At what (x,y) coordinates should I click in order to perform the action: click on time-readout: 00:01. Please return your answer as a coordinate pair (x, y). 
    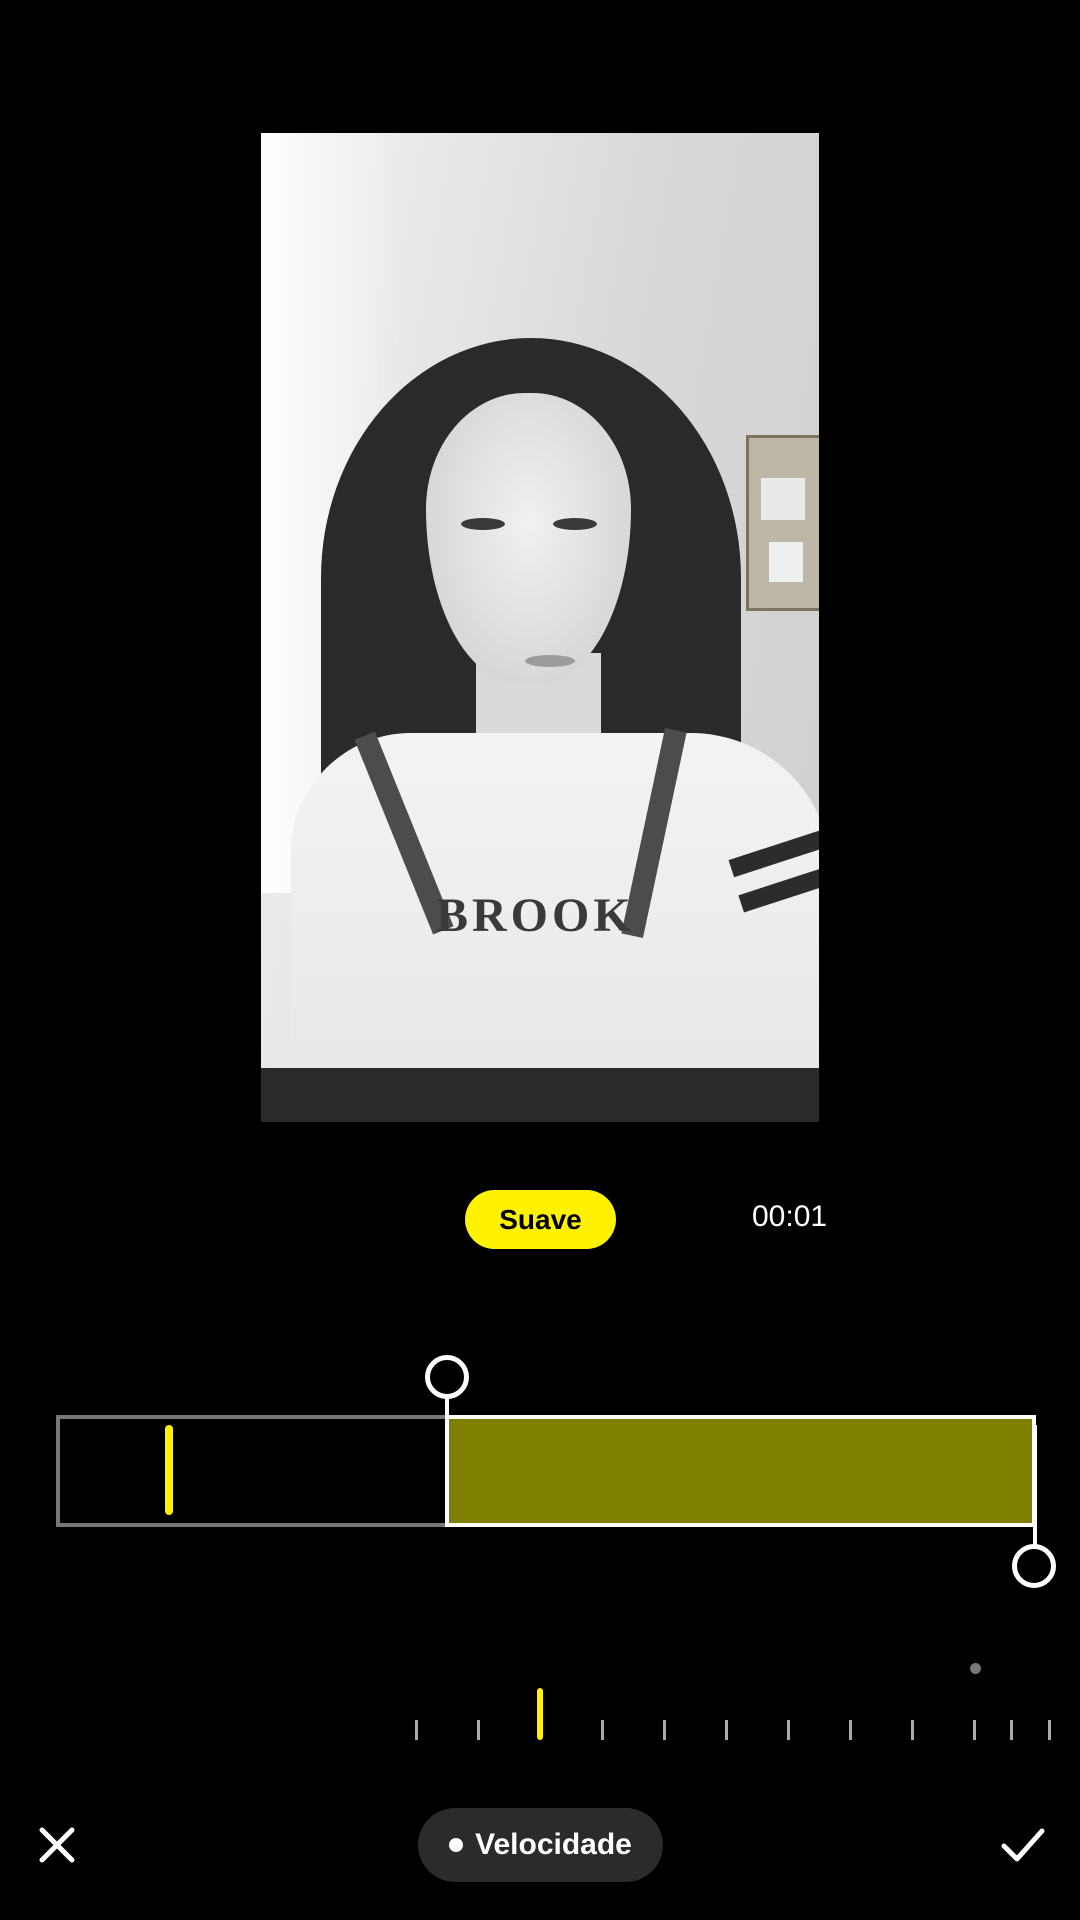
    Looking at the image, I should click on (790, 1216).